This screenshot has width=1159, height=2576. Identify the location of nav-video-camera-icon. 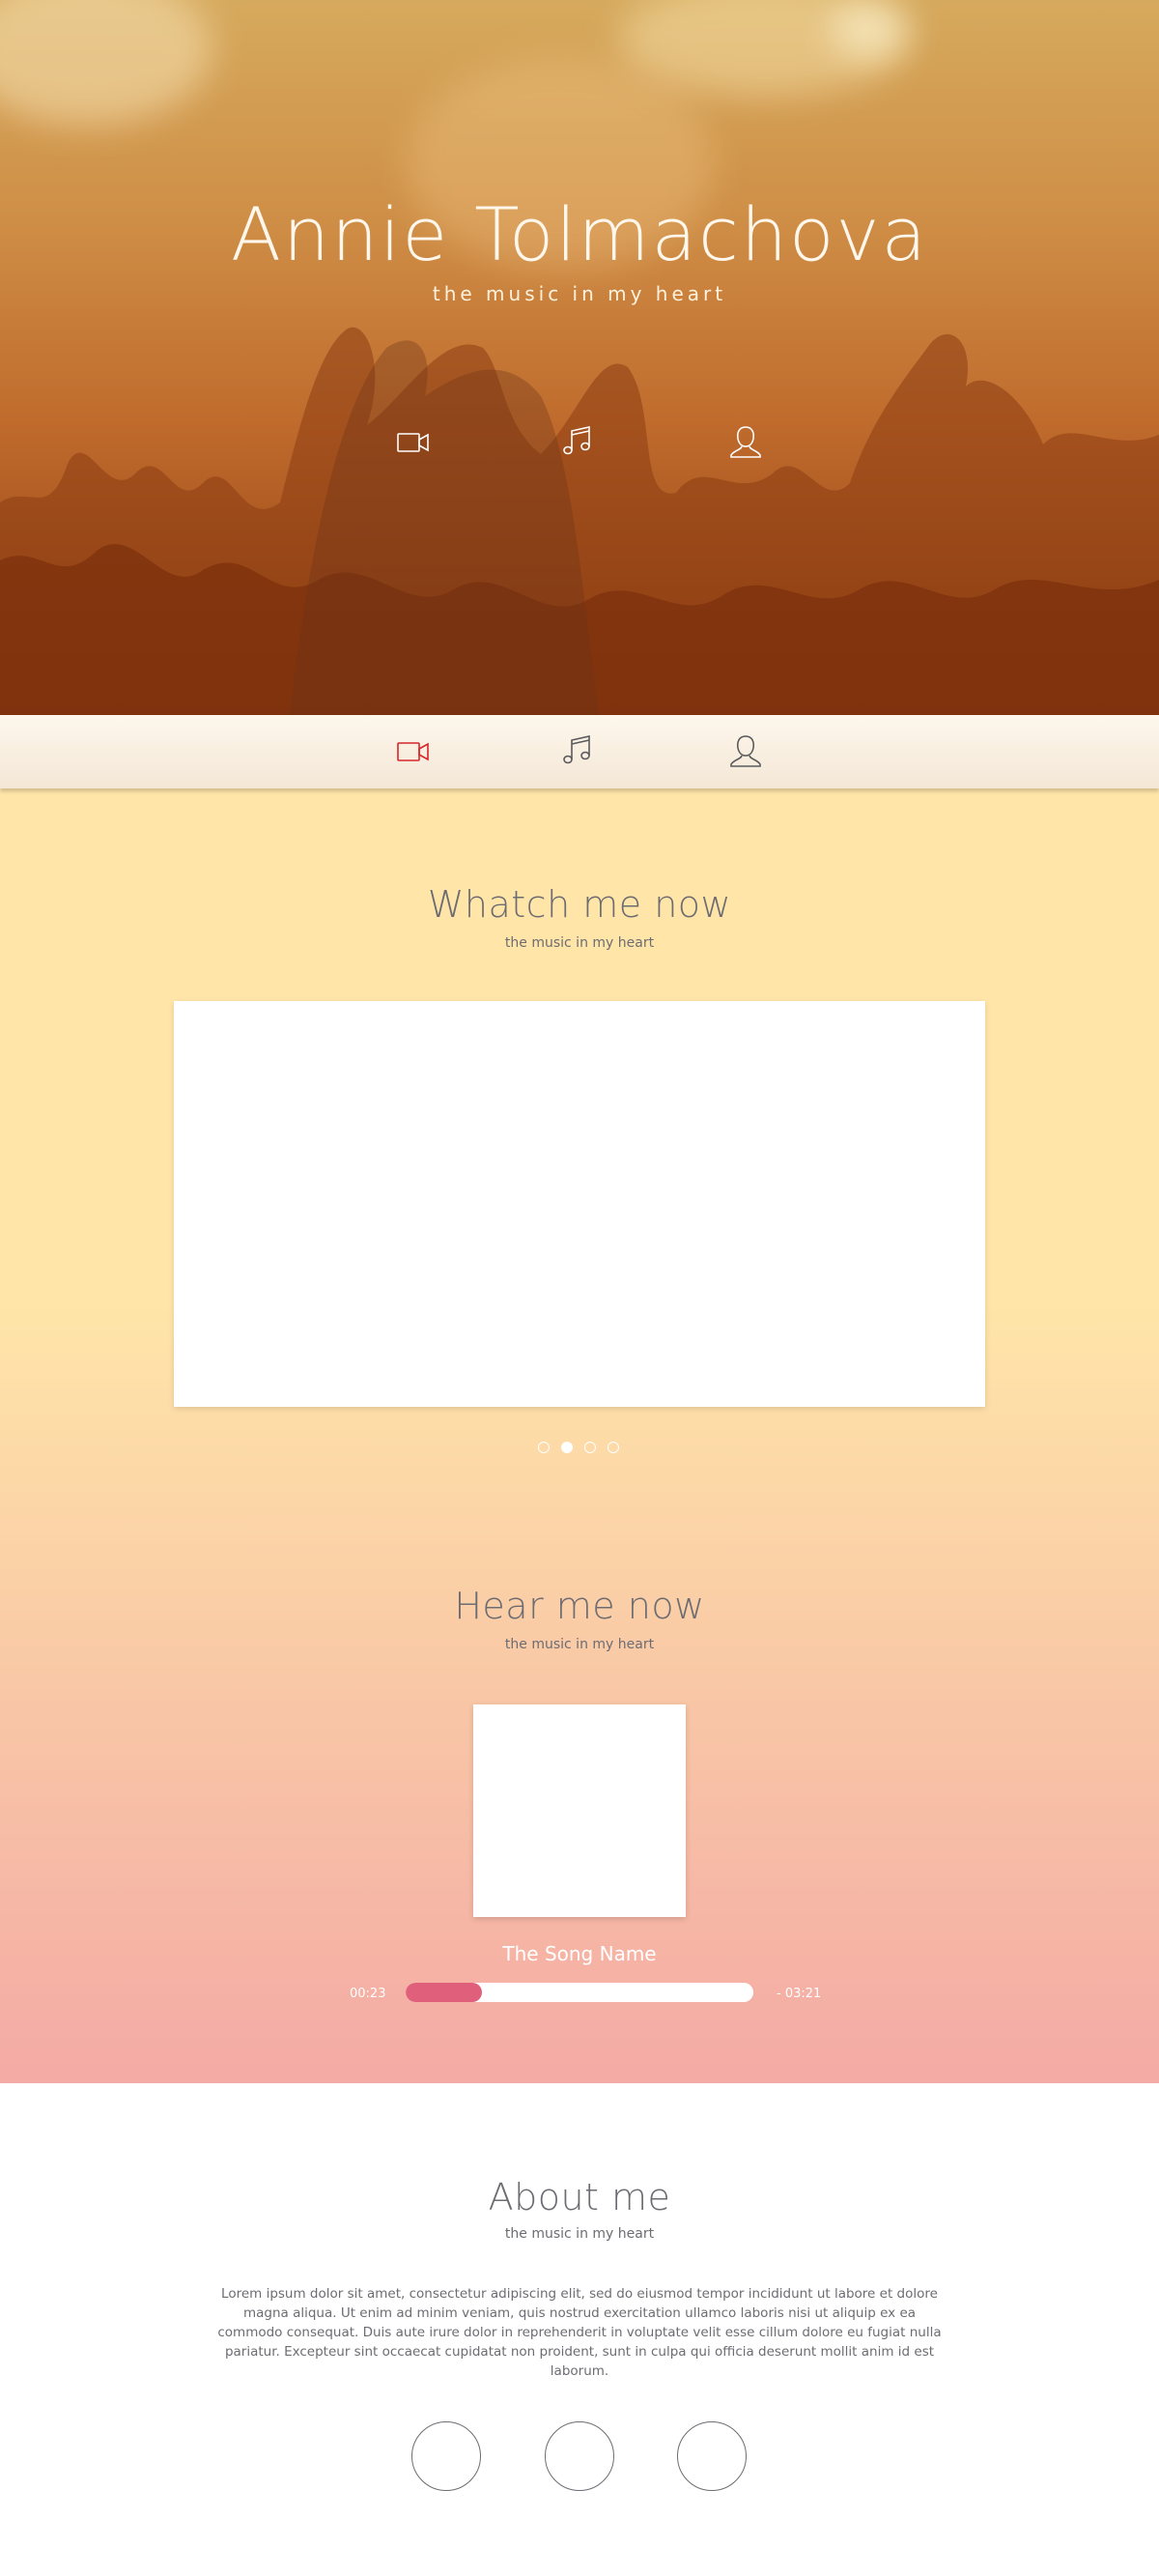
(413, 752).